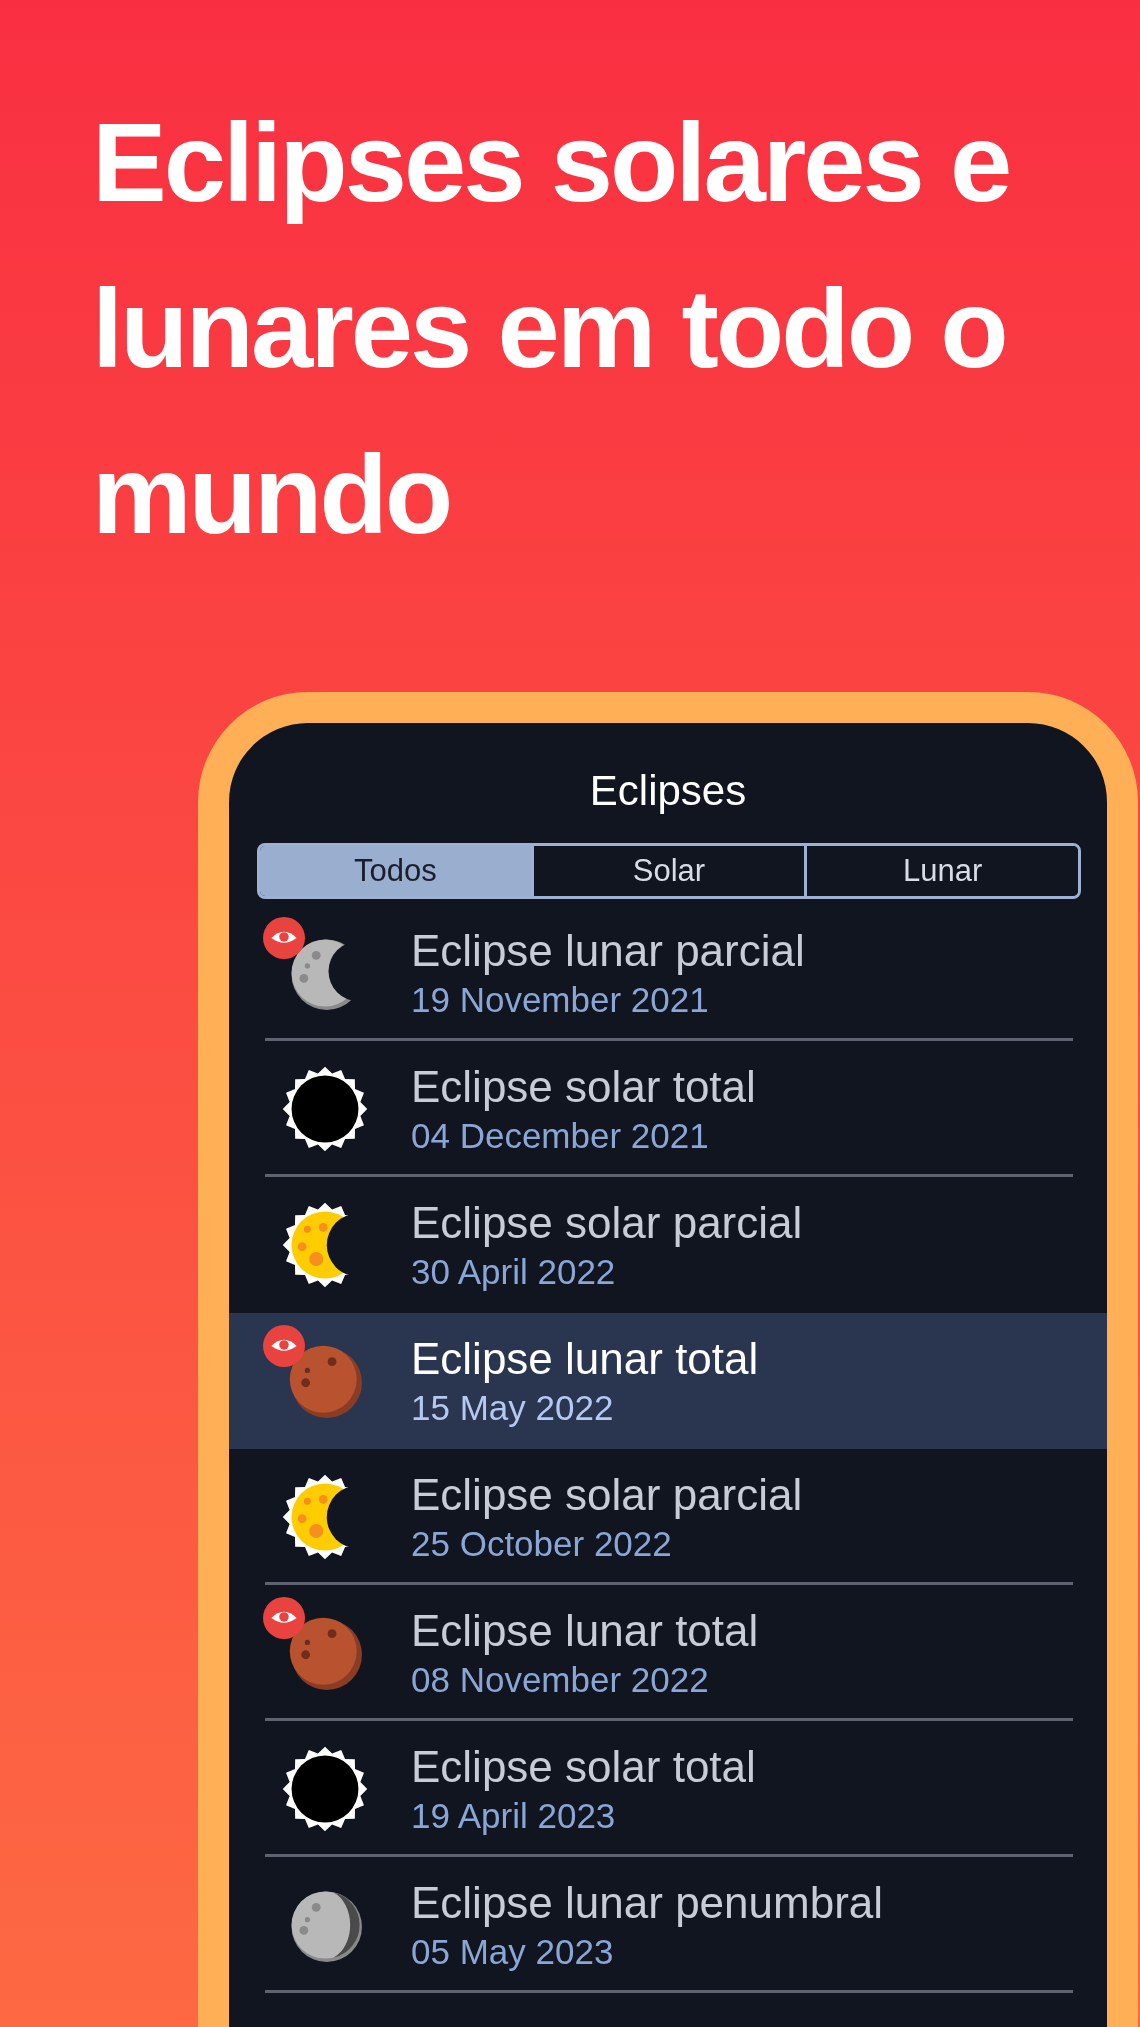 The height and width of the screenshot is (2027, 1140). I want to click on eclipse-date: 19 April 2023, so click(514, 1816).